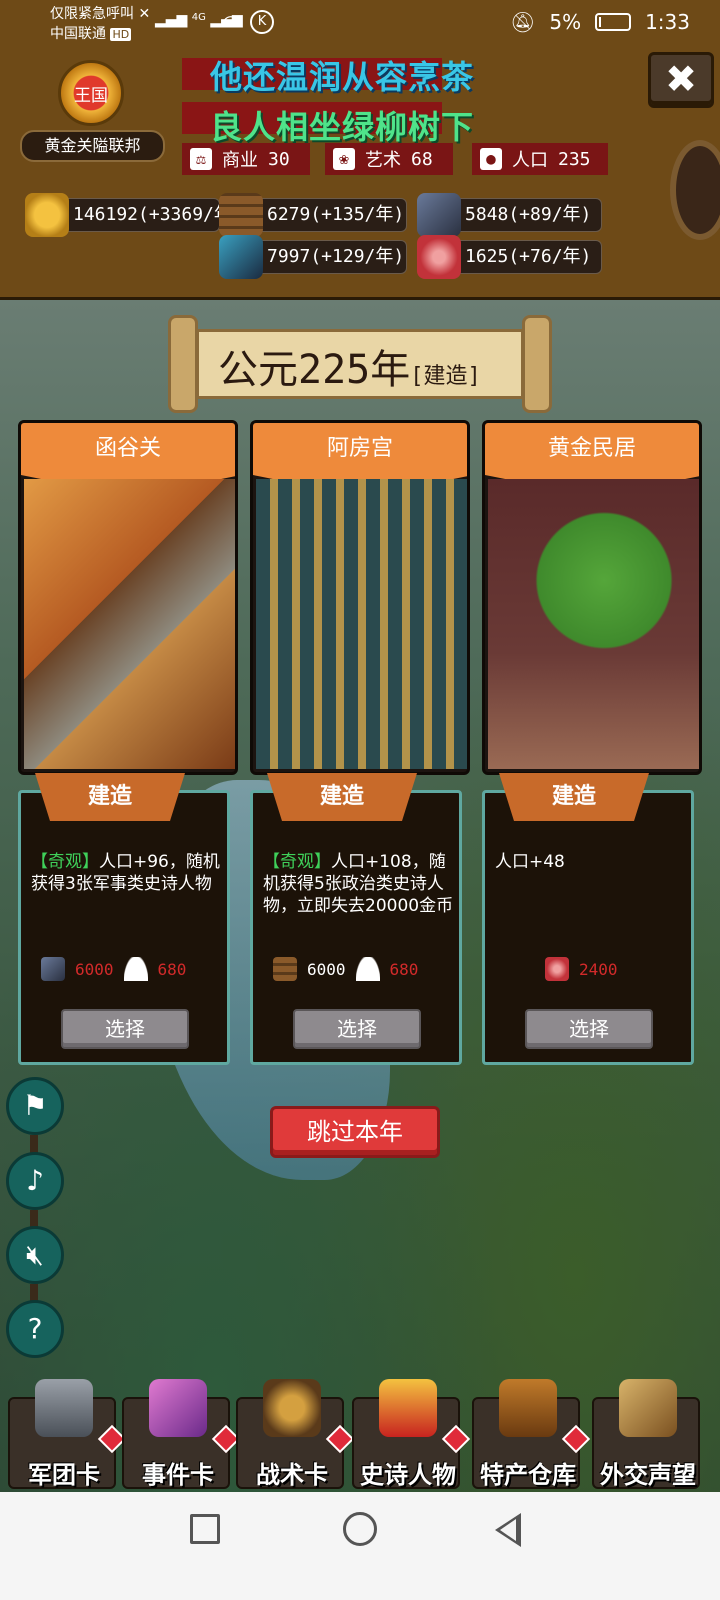  I want to click on helmet-icon, so click(64, 1408).